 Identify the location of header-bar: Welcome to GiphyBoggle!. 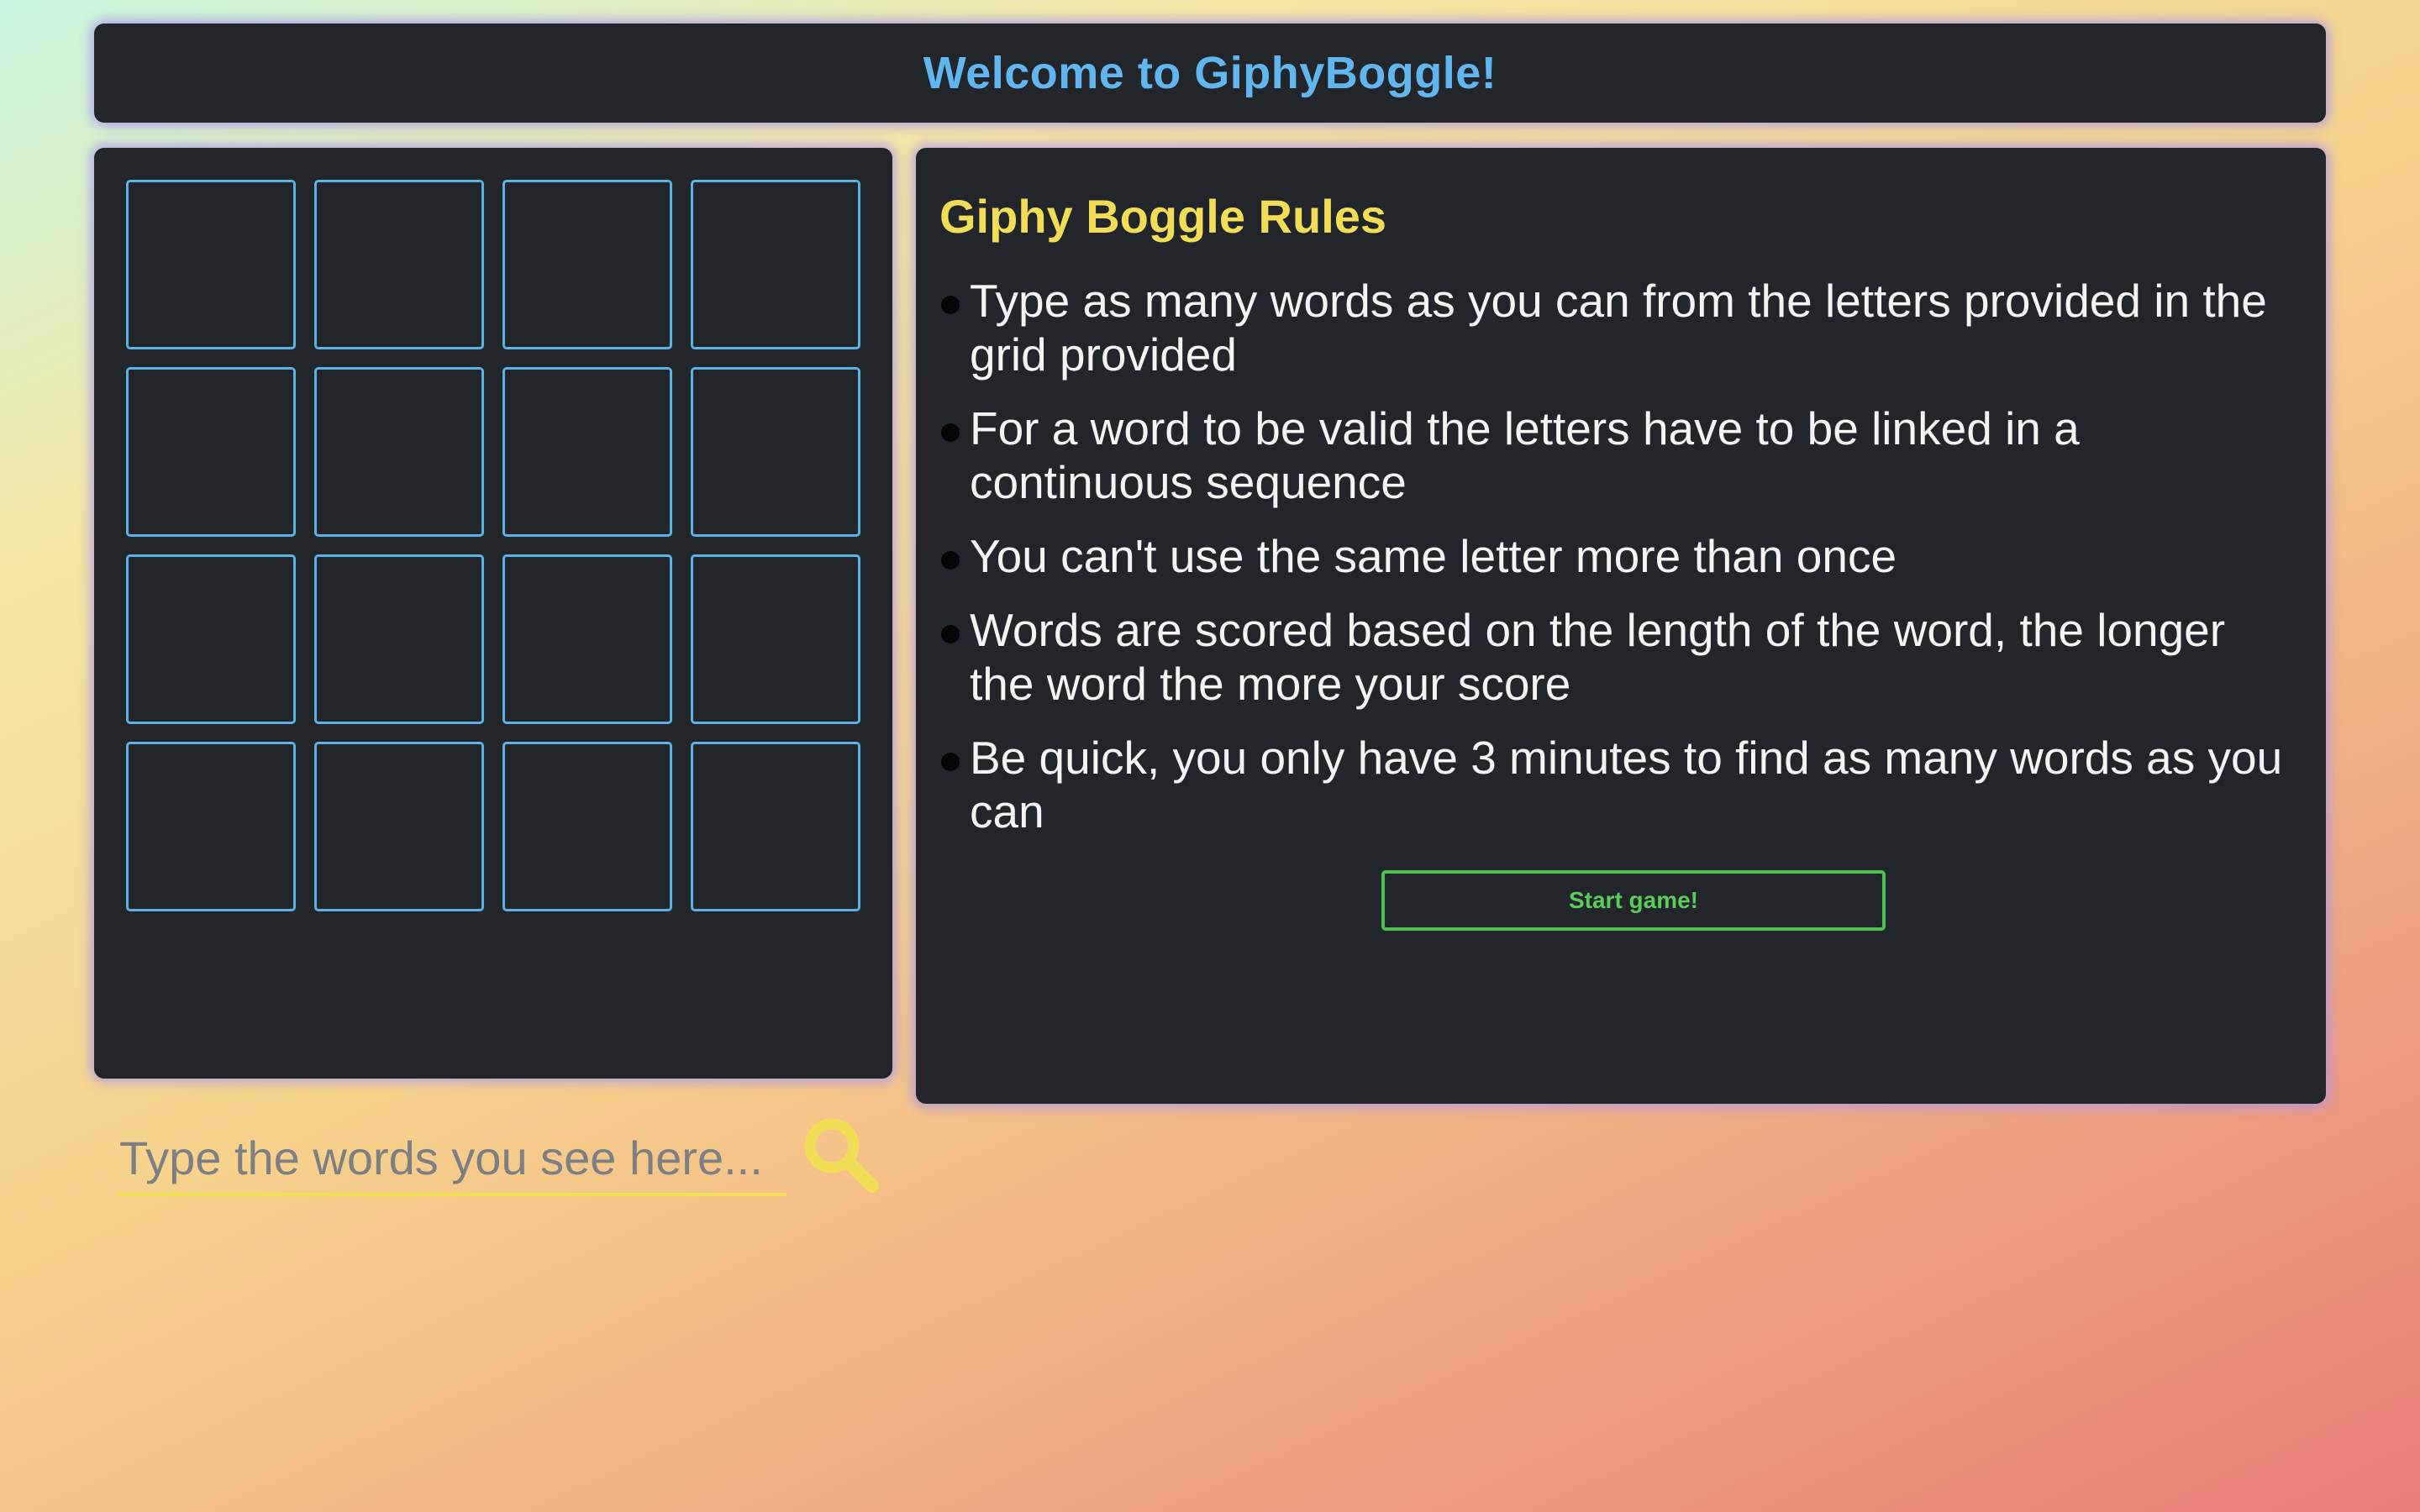
(1210, 73).